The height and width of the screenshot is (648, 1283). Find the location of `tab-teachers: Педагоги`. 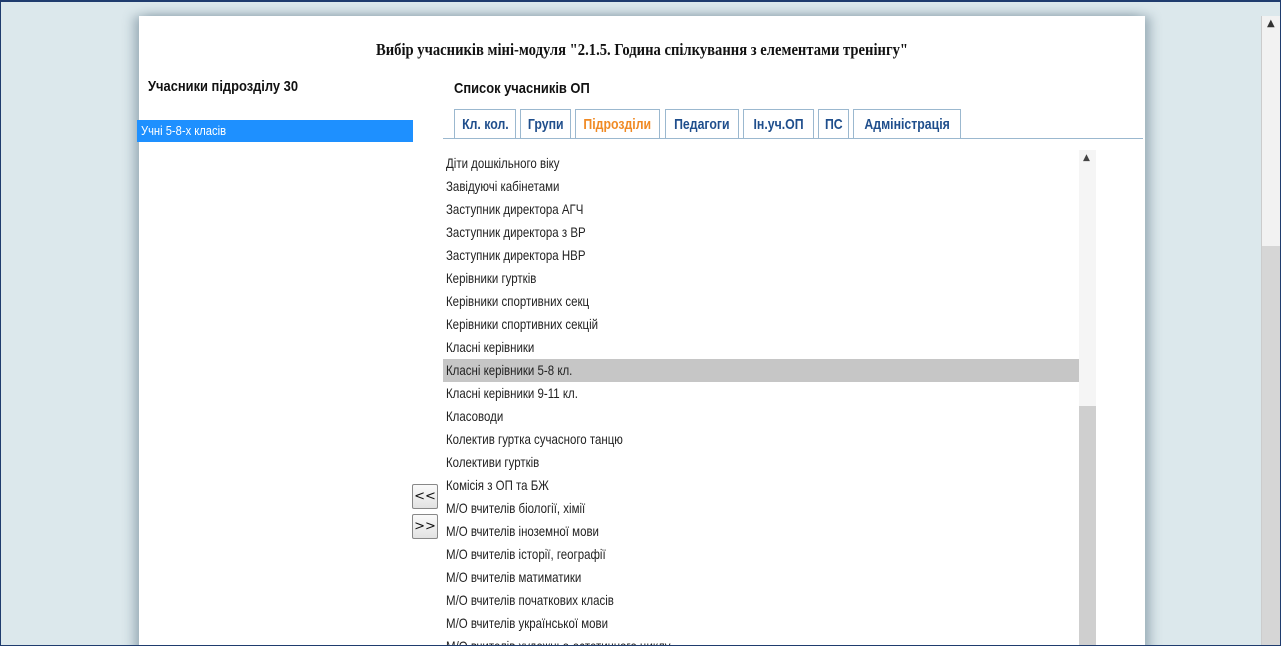

tab-teachers: Педагоги is located at coordinates (702, 123).